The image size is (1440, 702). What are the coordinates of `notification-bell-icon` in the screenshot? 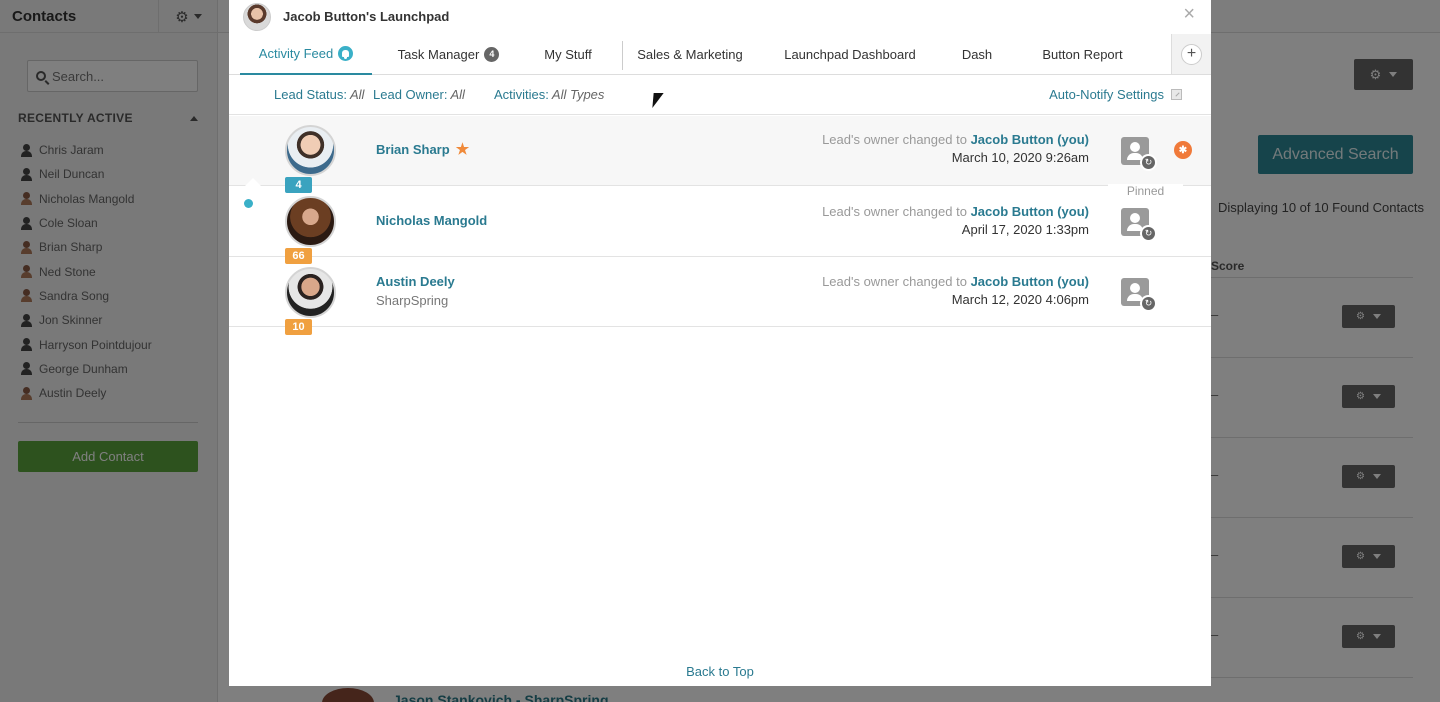 It's located at (346, 53).